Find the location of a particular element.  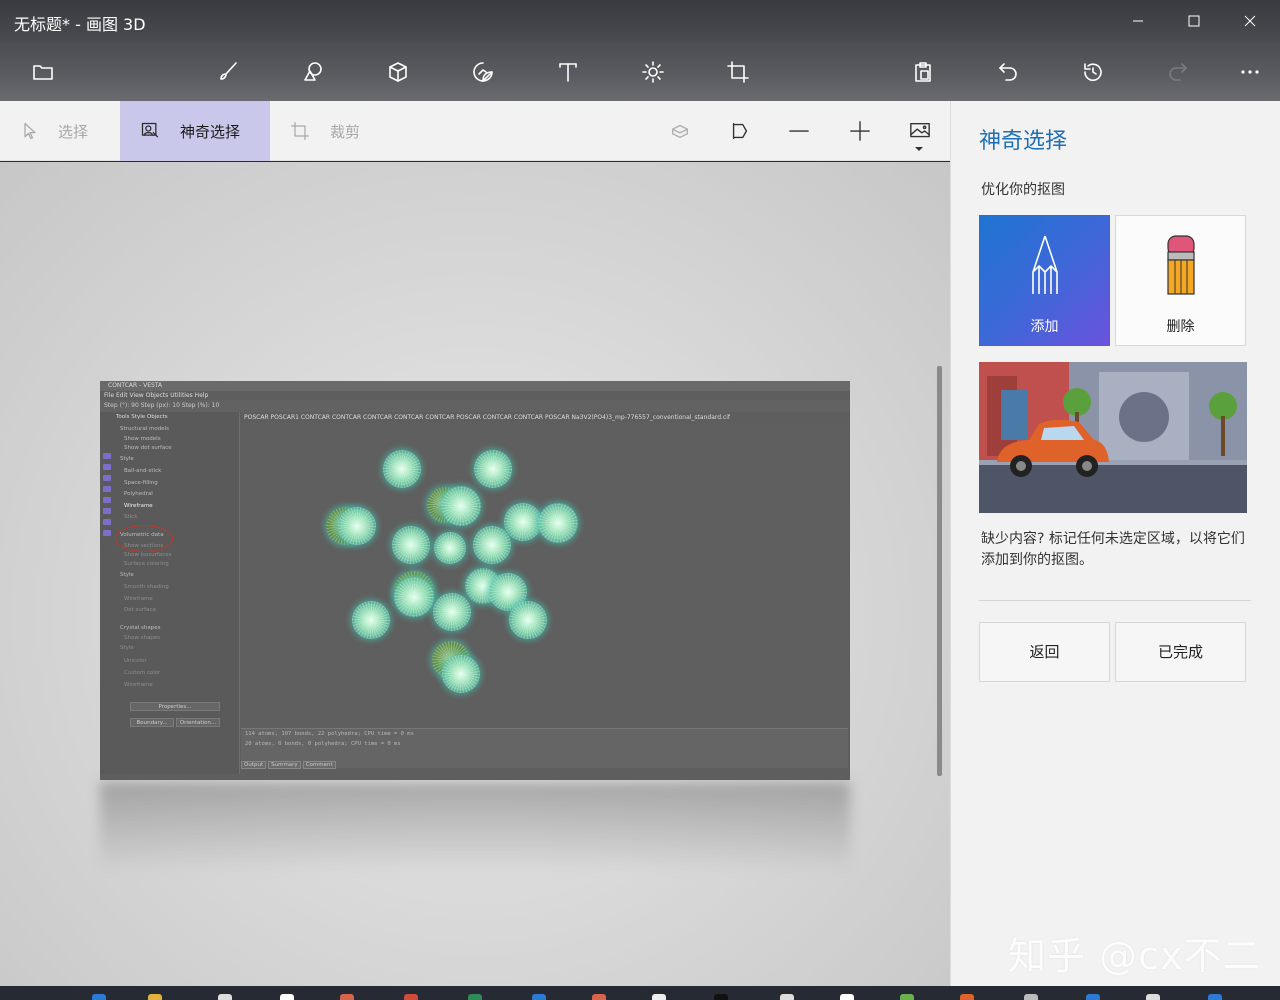

eraser-icon is located at coordinates (1181, 265).